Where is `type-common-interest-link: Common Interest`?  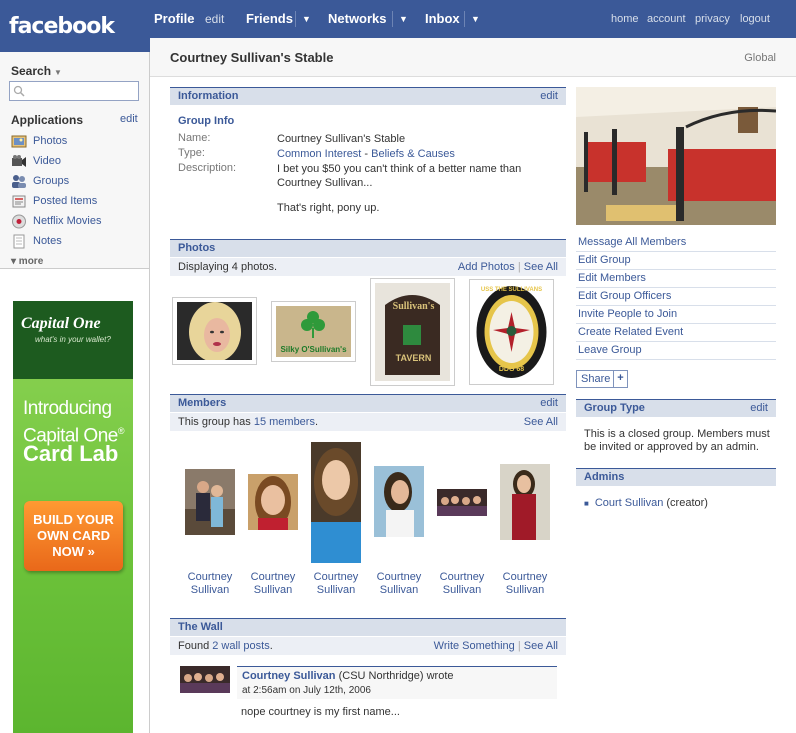
type-common-interest-link: Common Interest is located at coordinates (319, 154).